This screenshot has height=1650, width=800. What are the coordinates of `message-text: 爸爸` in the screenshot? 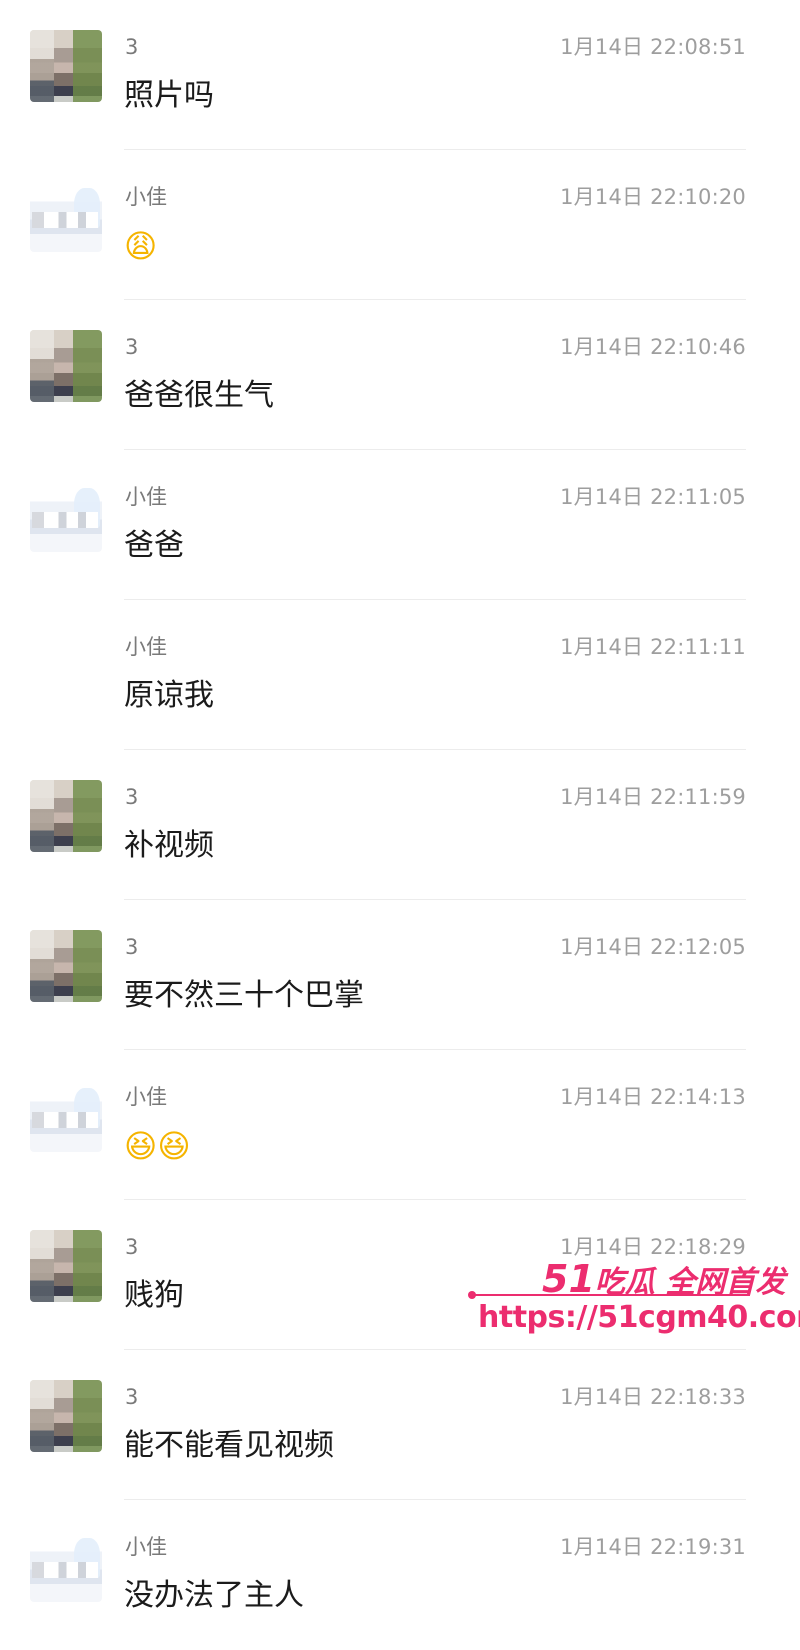 It's located at (154, 545).